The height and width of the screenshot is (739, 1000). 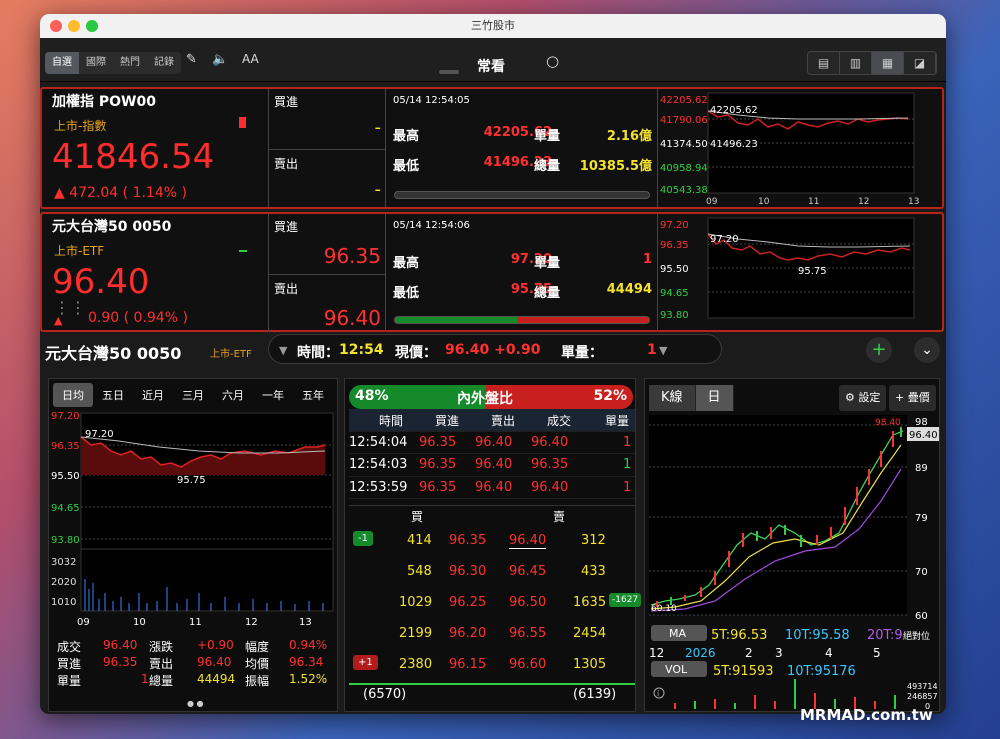 What do you see at coordinates (879, 350) in the screenshot?
I see `add-button: +` at bounding box center [879, 350].